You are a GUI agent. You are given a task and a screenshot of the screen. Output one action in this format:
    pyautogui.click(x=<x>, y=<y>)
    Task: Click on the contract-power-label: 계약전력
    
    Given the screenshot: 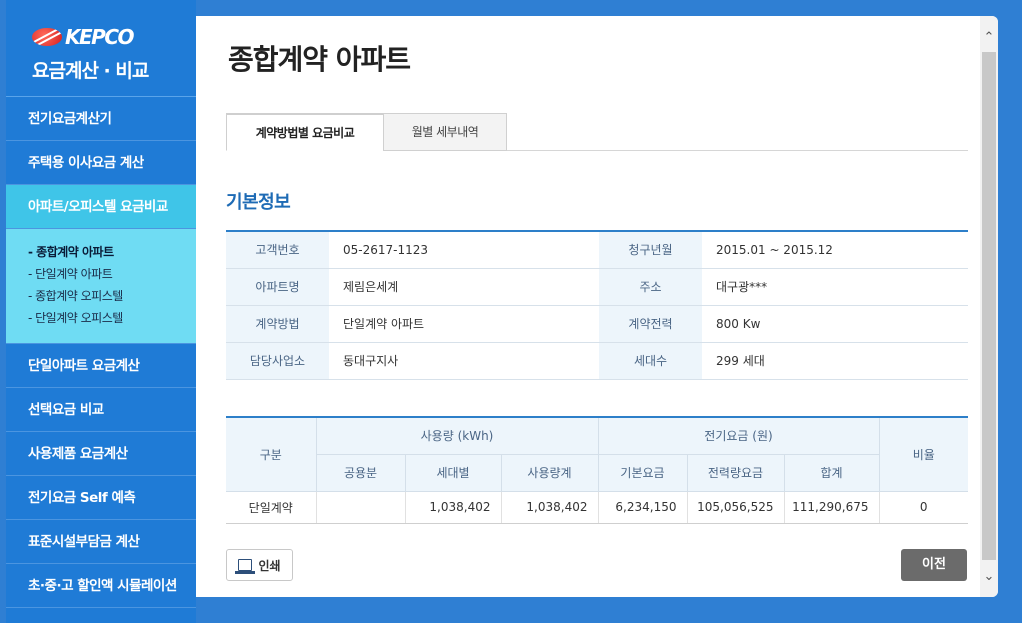 What is the action you would take?
    pyautogui.click(x=650, y=324)
    